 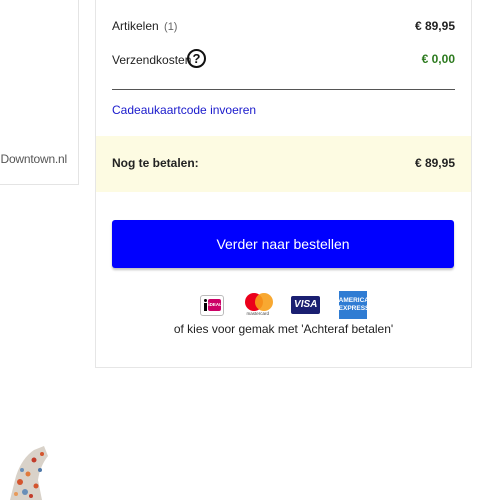 I want to click on articles-label-group: Artikelen (1), so click(x=144, y=26).